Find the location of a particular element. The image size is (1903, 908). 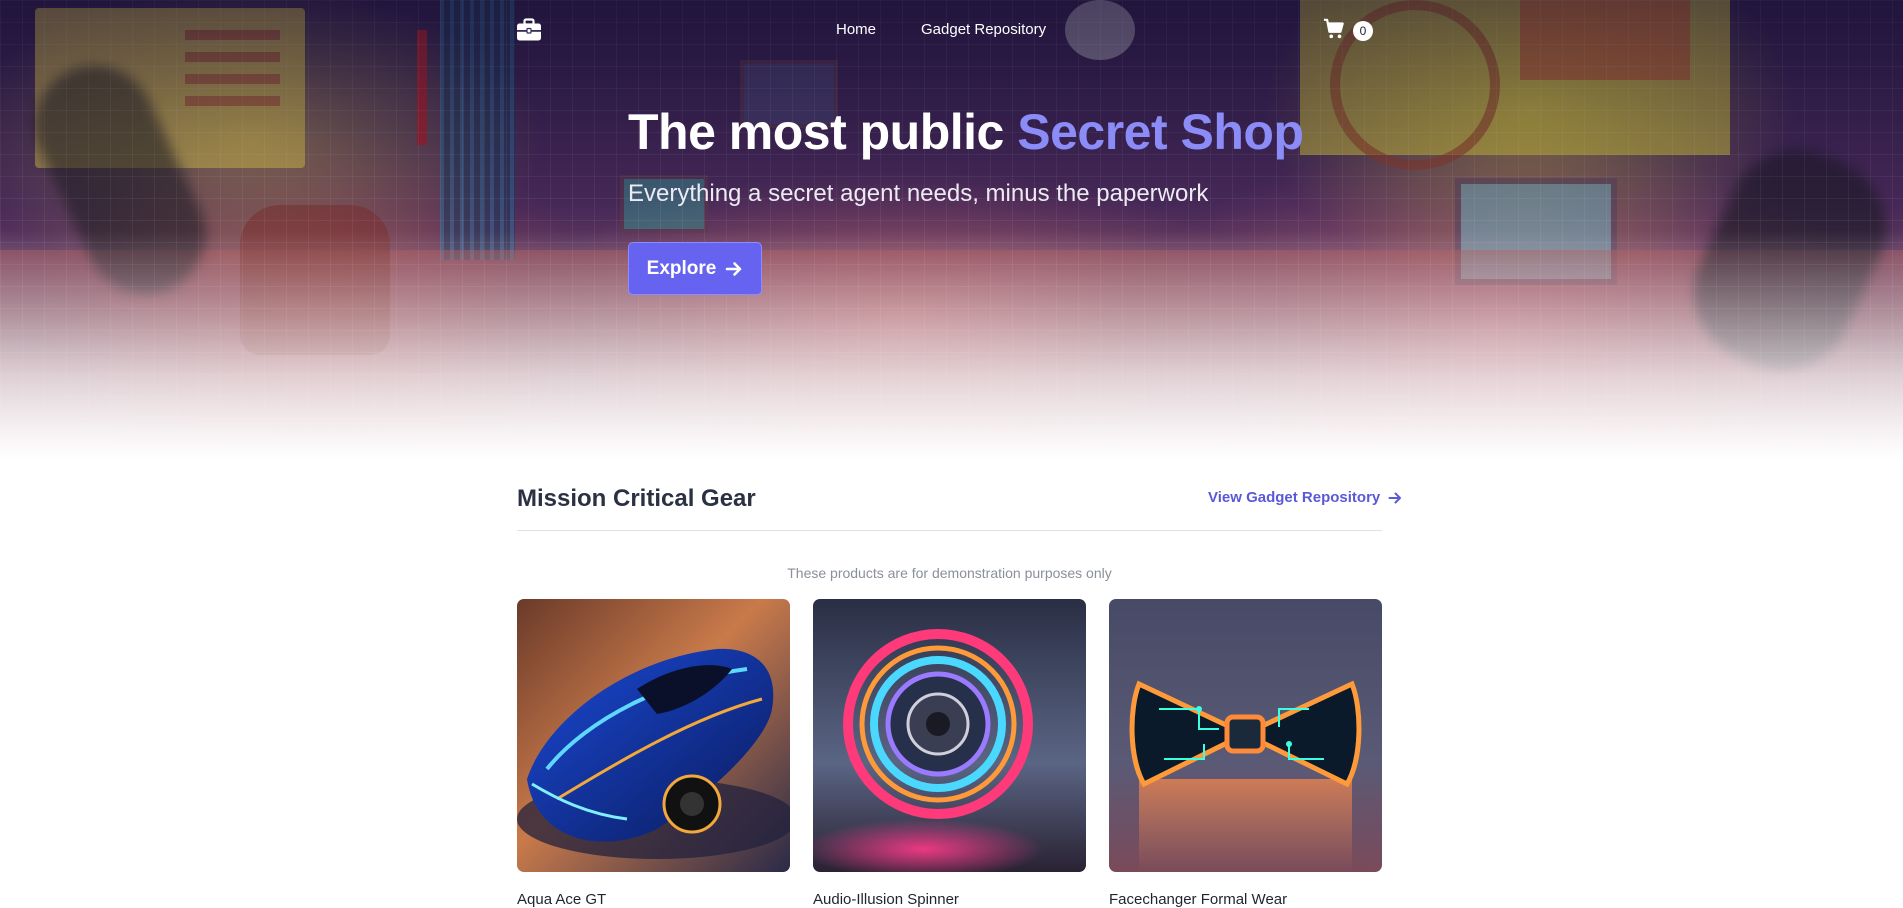

view-gadget-repository-label: View Gadget Repository is located at coordinates (1294, 497).